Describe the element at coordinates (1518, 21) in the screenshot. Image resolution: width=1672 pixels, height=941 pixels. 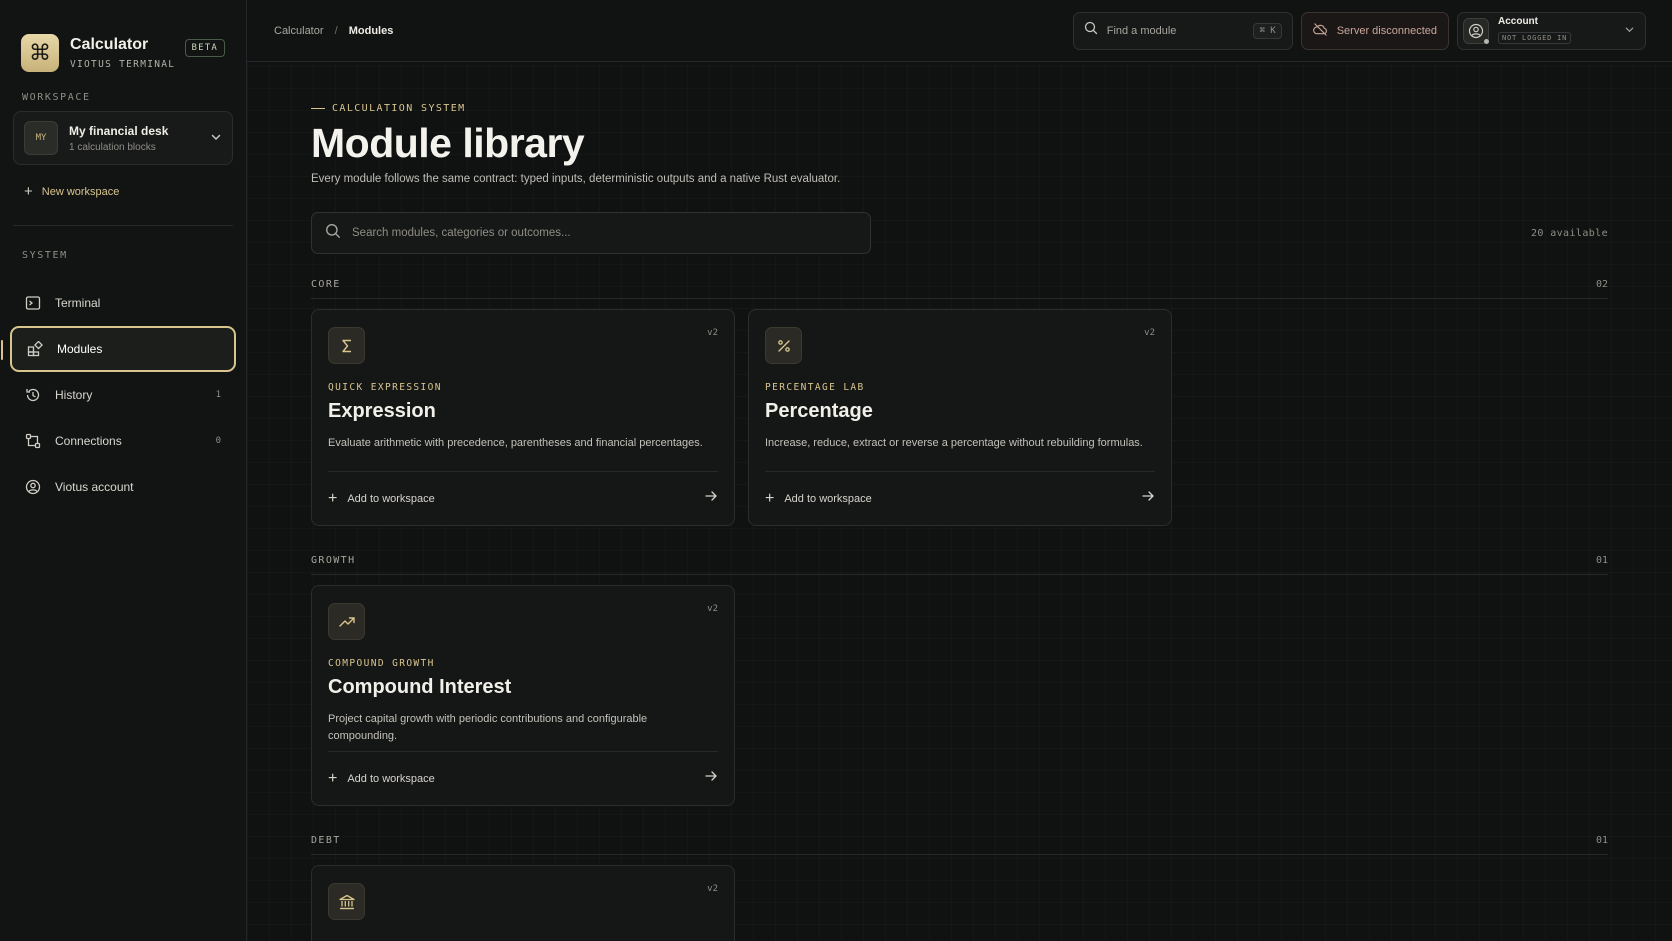
I see `account-name: Account` at that location.